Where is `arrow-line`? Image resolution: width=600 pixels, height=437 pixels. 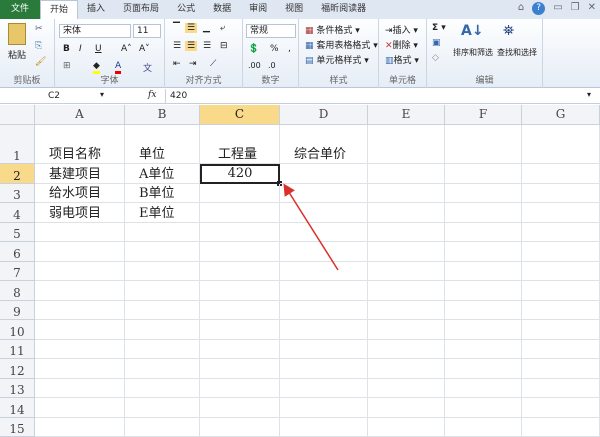 arrow-line is located at coordinates (311, 227).